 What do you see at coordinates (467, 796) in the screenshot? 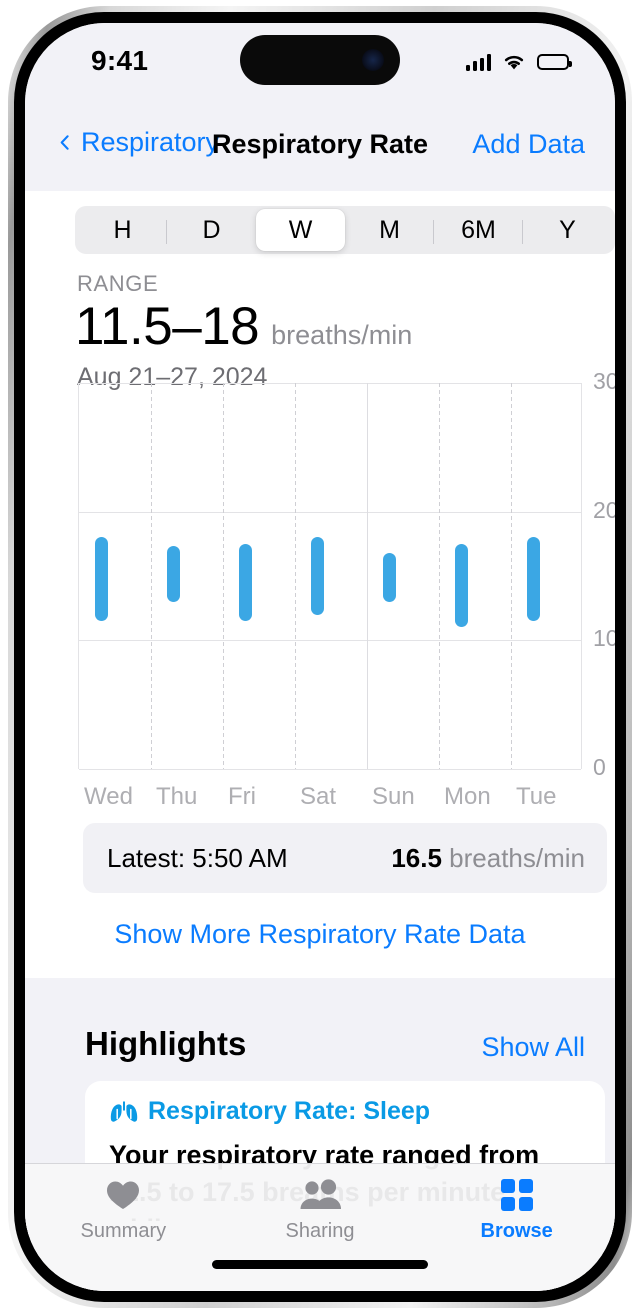
I see `chart-xtick-label: Mon` at bounding box center [467, 796].